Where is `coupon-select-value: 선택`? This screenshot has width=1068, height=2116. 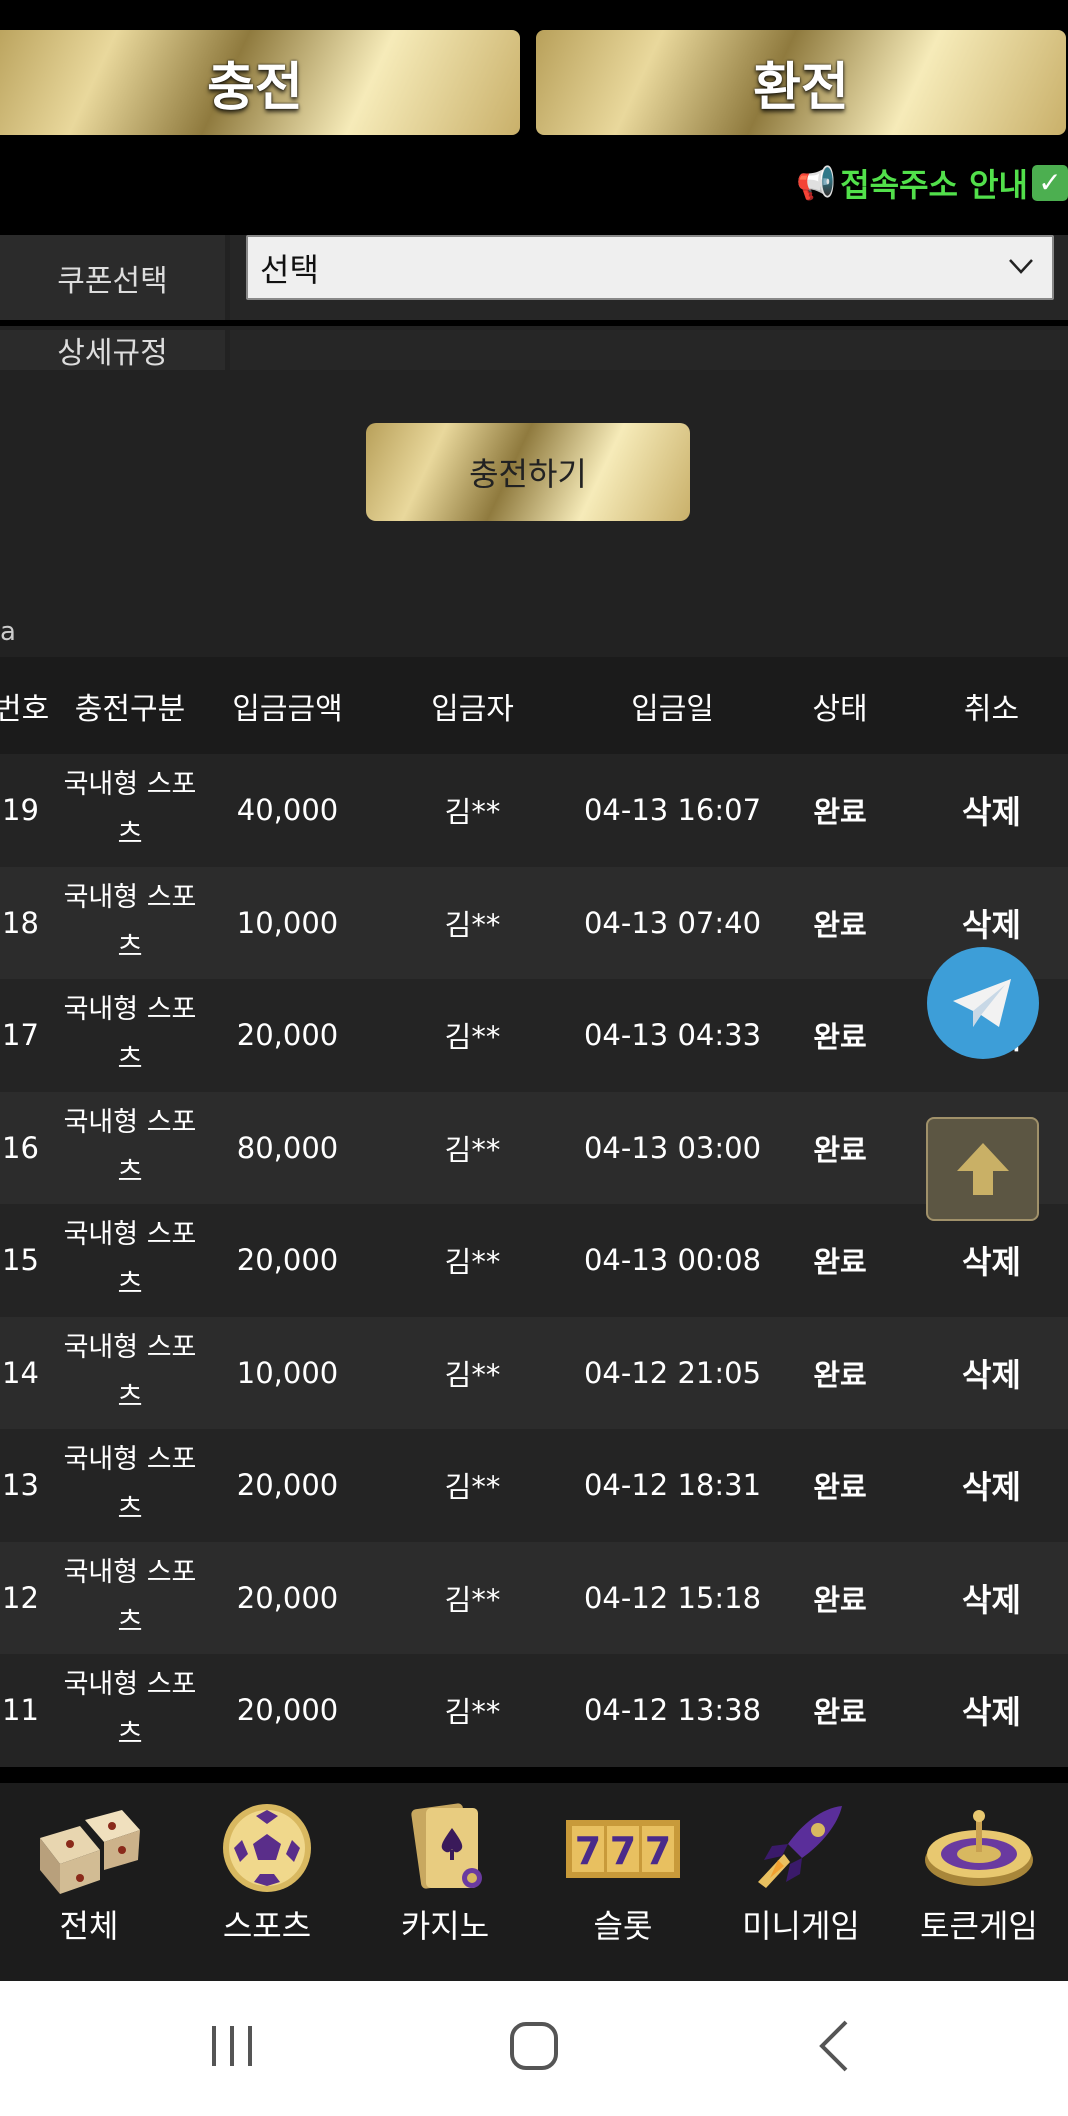 coupon-select-value: 선택 is located at coordinates (289, 269).